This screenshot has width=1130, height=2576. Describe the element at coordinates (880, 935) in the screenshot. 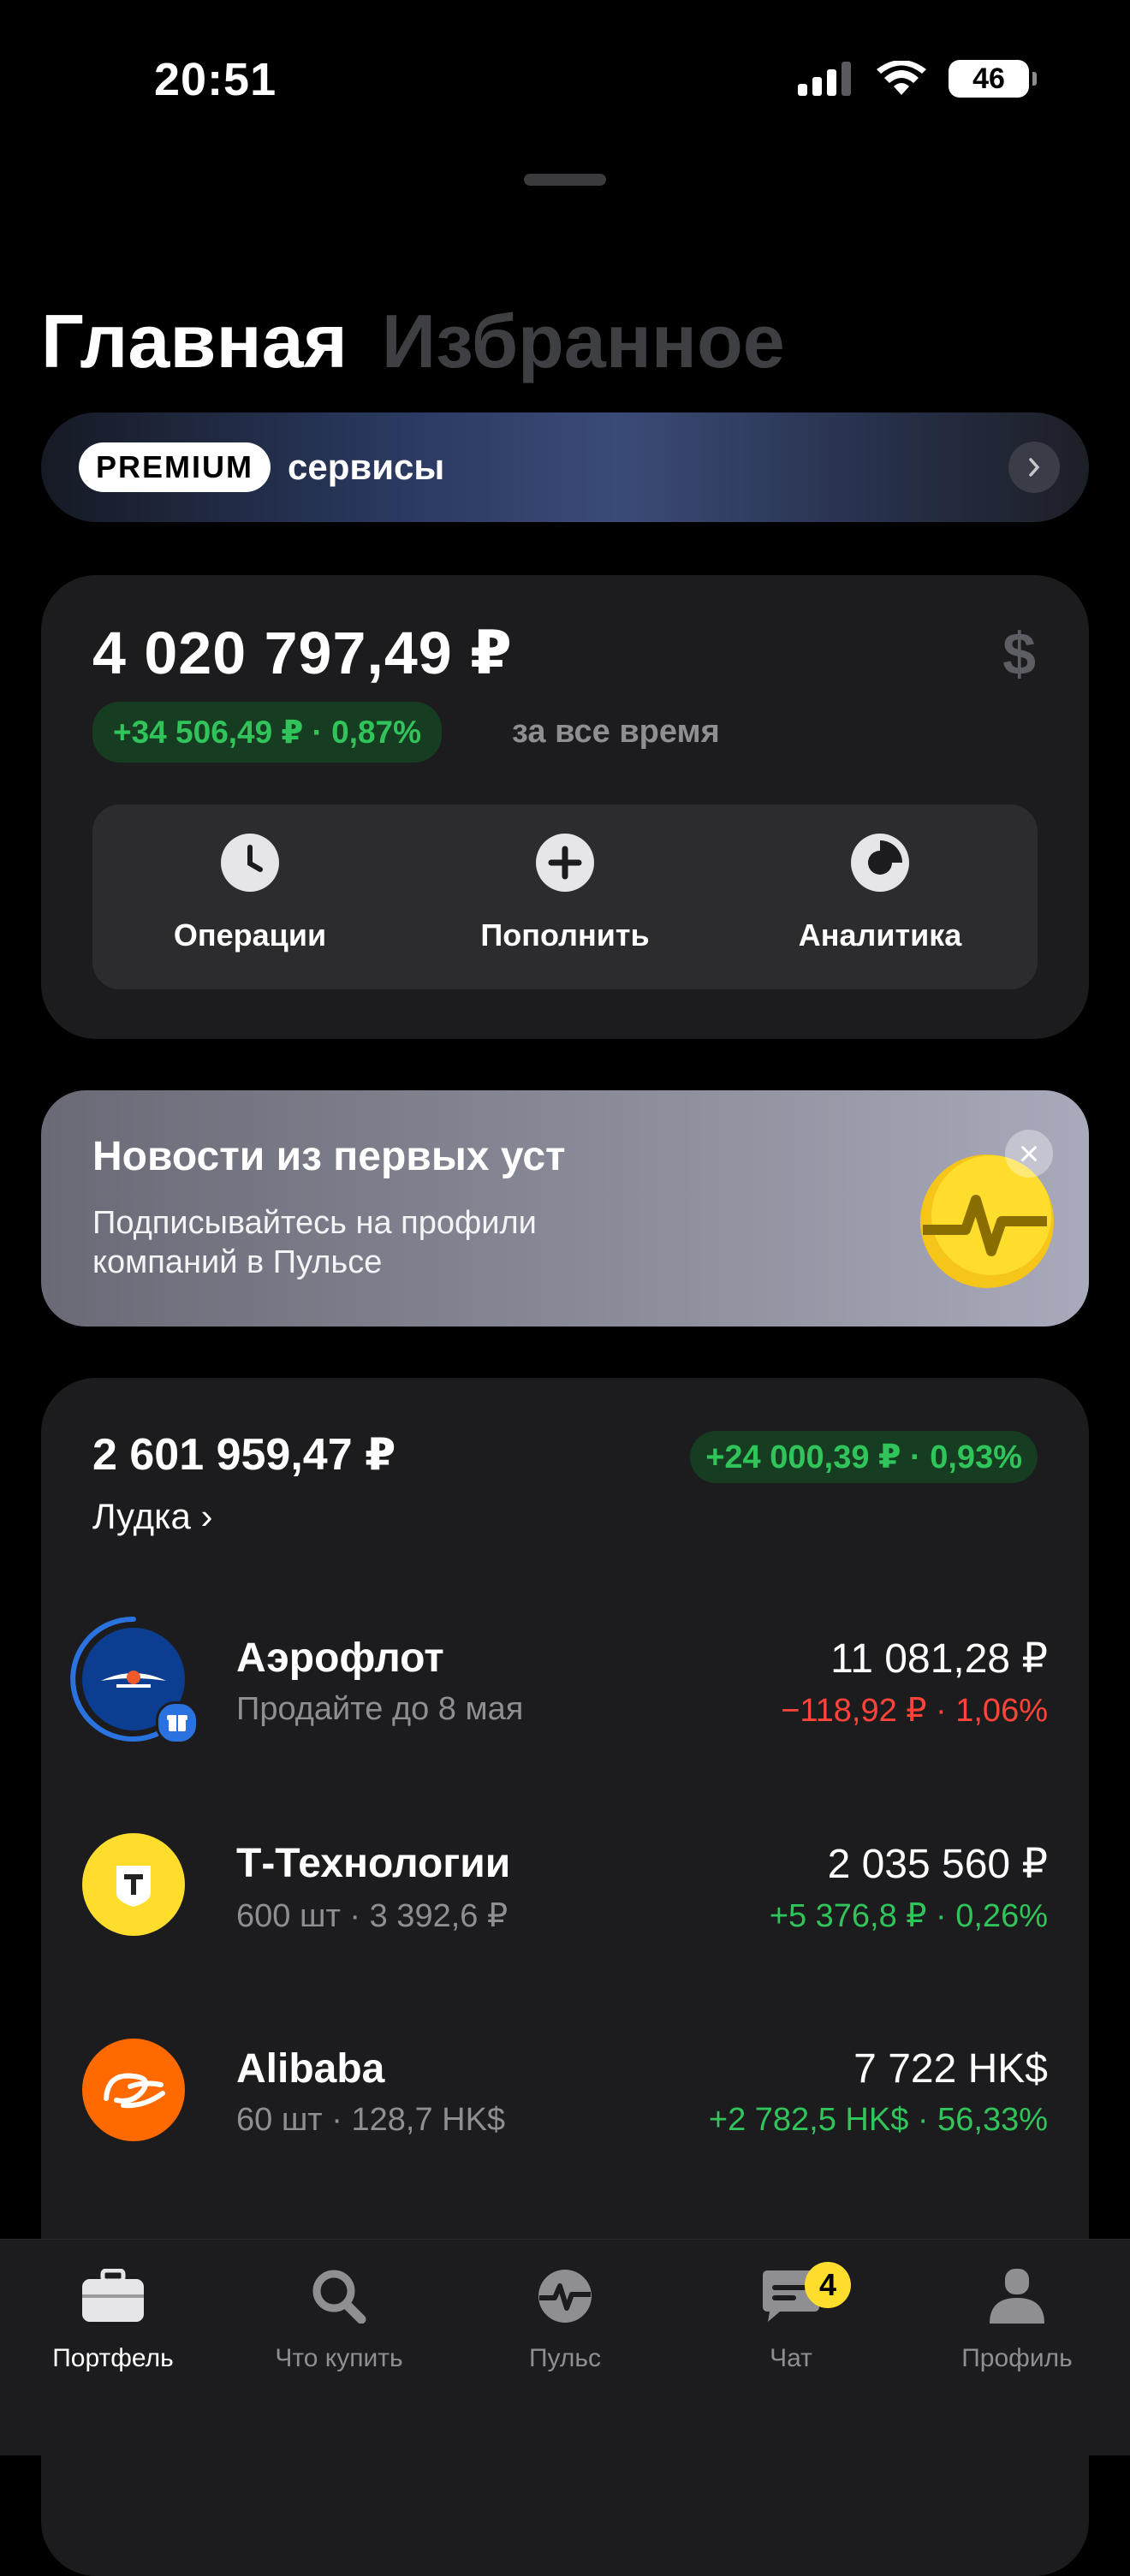

I see `analytics-label: Аналитика` at that location.